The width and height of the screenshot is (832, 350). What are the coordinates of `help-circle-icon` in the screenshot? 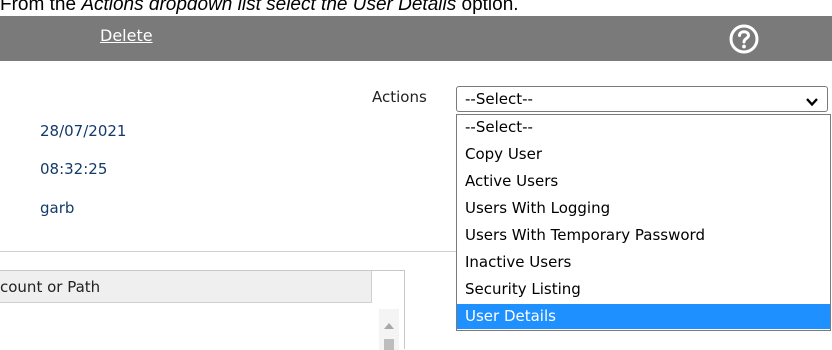 It's located at (744, 39).